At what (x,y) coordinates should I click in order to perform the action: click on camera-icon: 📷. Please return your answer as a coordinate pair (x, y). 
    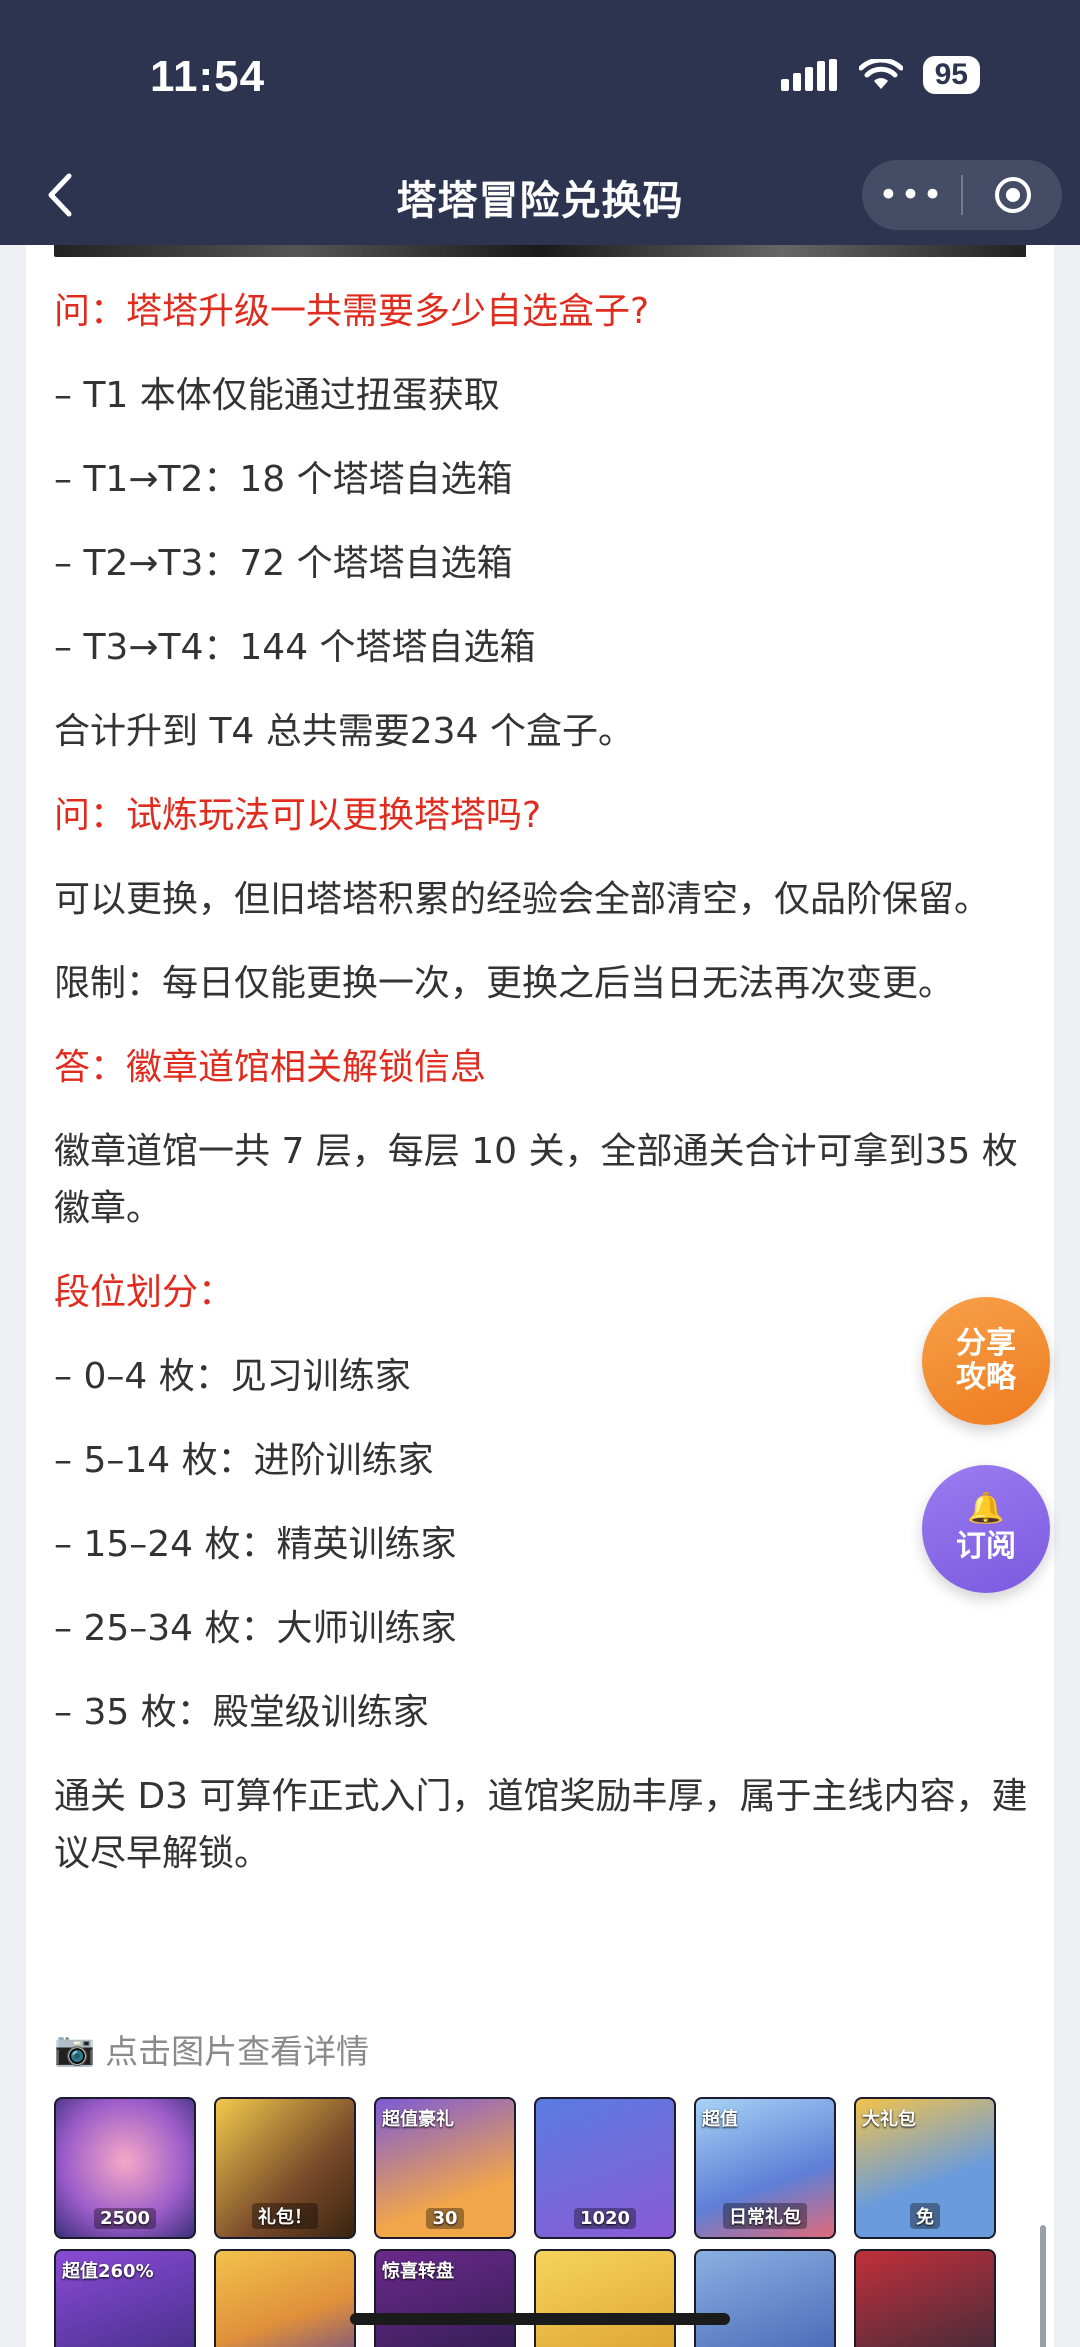
    Looking at the image, I should click on (75, 2048).